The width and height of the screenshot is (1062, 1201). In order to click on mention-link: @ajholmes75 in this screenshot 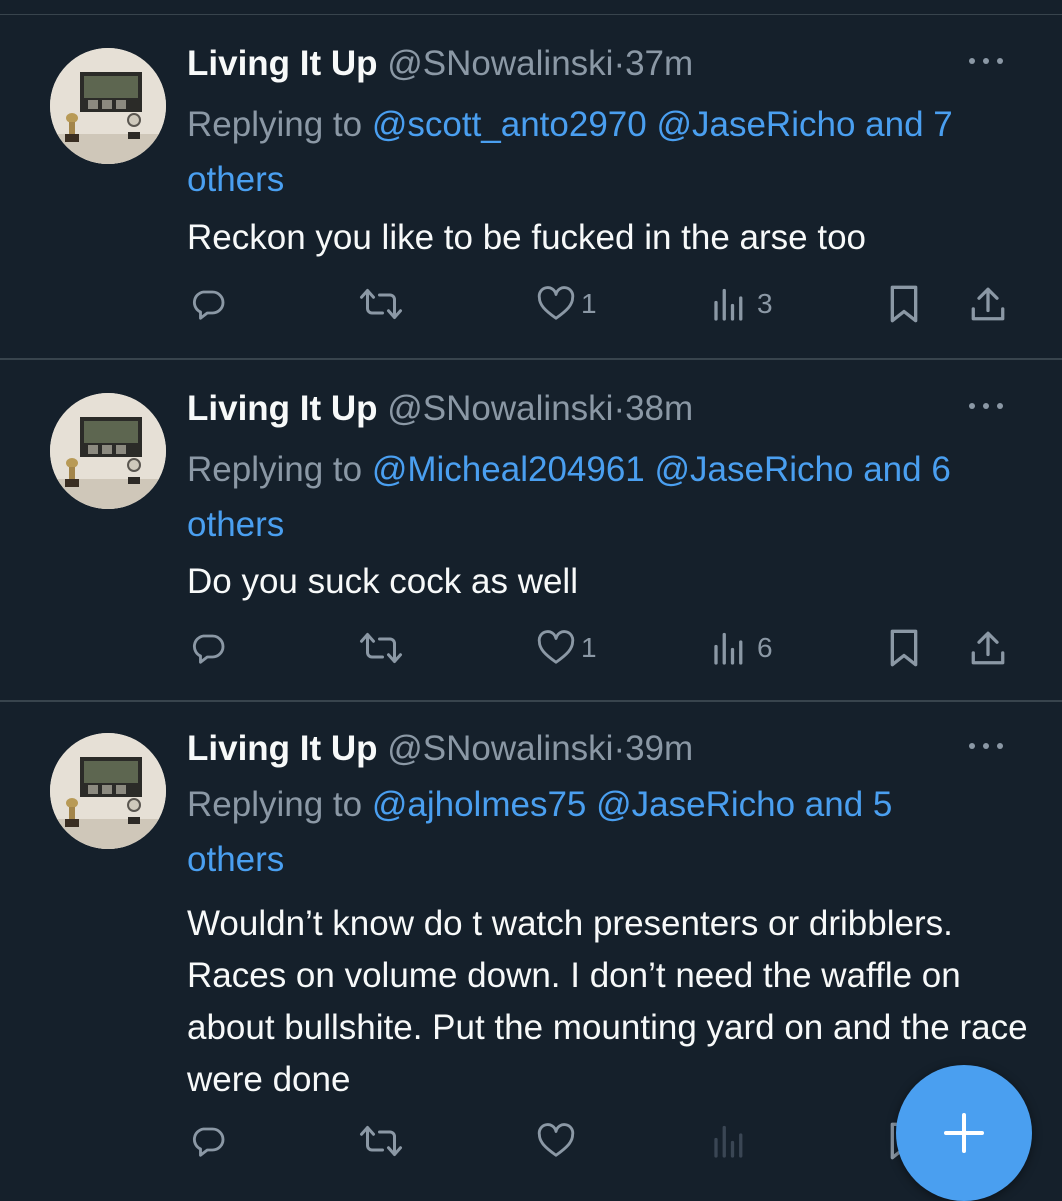, I will do `click(479, 804)`.